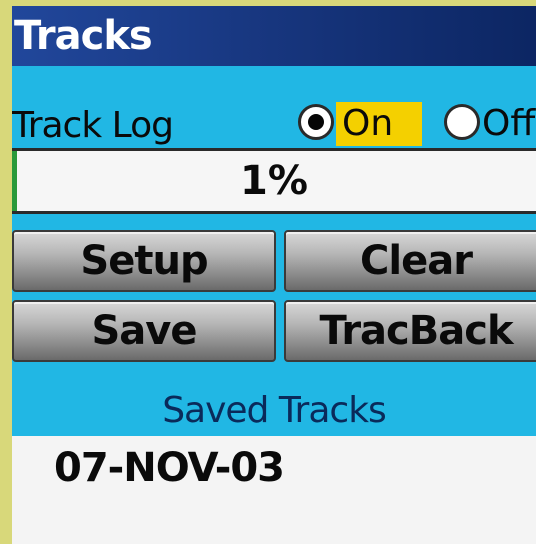 The height and width of the screenshot is (544, 536). What do you see at coordinates (508, 124) in the screenshot?
I see `track-log-off-option: Off` at bounding box center [508, 124].